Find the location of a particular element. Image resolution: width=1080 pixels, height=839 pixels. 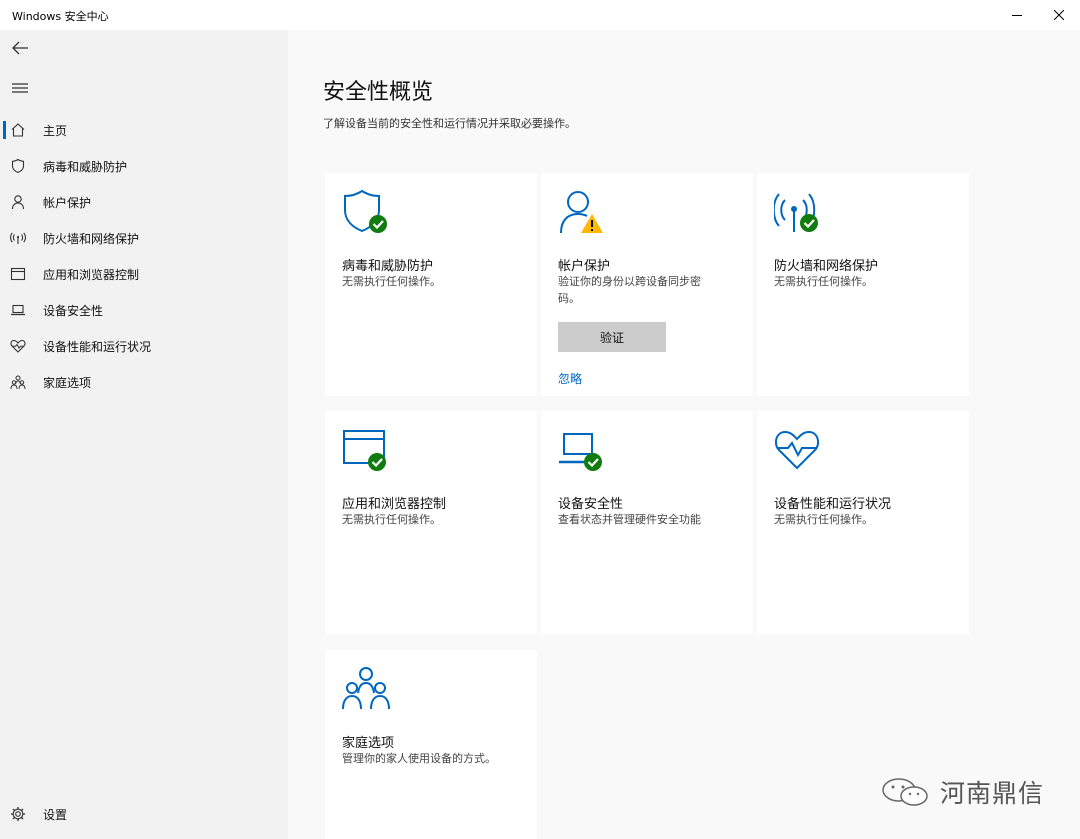

sidebar-item-label: 设备性能和运行状况 is located at coordinates (97, 347).